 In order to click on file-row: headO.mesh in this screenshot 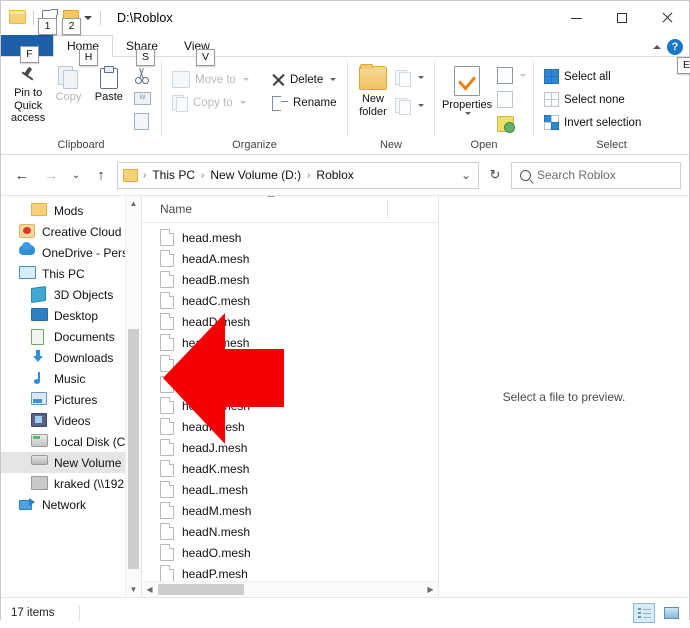, I will do `click(290, 552)`.